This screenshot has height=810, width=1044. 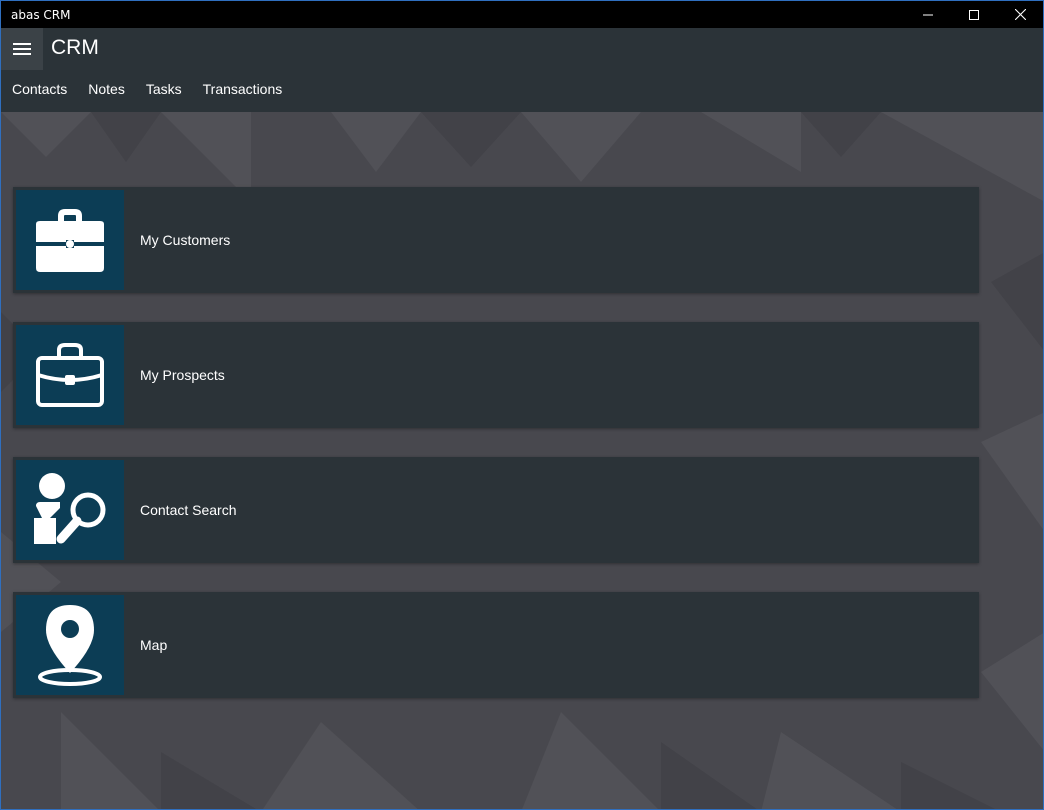 What do you see at coordinates (496, 375) in the screenshot?
I see `tile-my-prospects: My Prospects` at bounding box center [496, 375].